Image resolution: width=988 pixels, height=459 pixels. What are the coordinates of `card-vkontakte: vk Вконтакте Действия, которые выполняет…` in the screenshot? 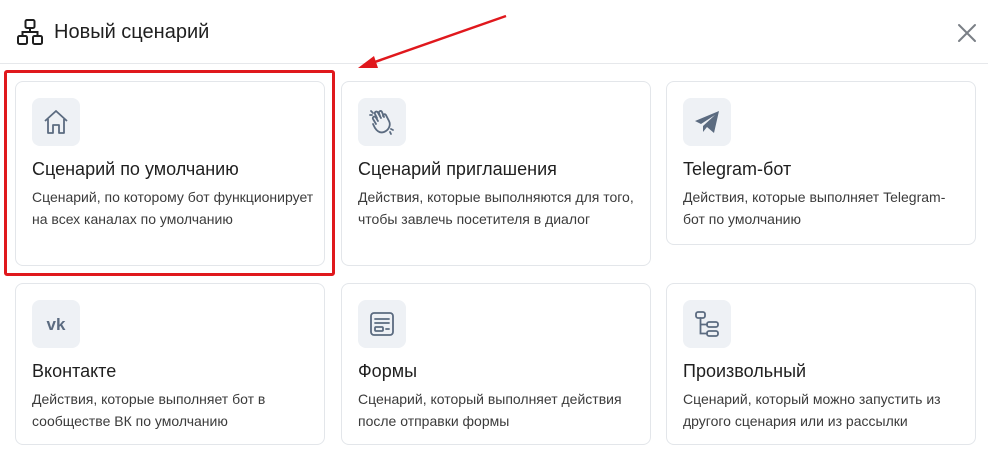 It's located at (170, 364).